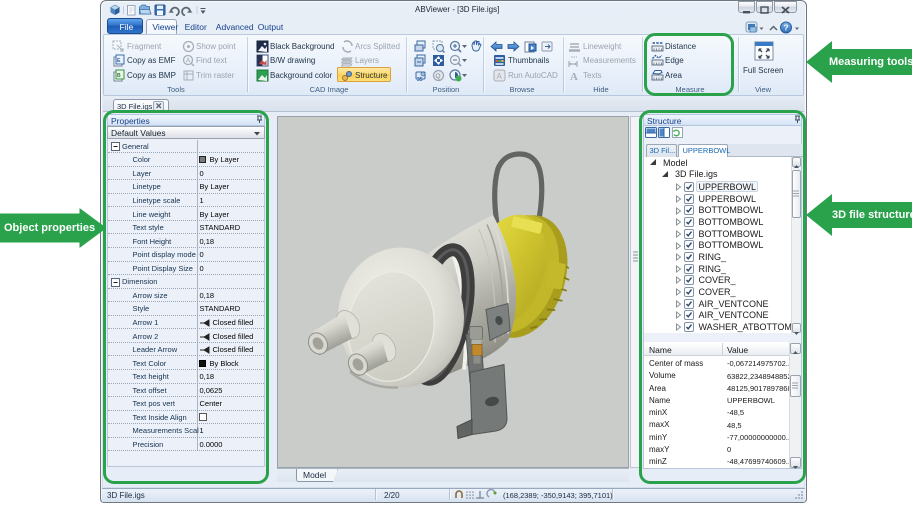 This screenshot has height=506, width=912. What do you see at coordinates (119, 76) in the screenshot?
I see `svg-text: B` at bounding box center [119, 76].